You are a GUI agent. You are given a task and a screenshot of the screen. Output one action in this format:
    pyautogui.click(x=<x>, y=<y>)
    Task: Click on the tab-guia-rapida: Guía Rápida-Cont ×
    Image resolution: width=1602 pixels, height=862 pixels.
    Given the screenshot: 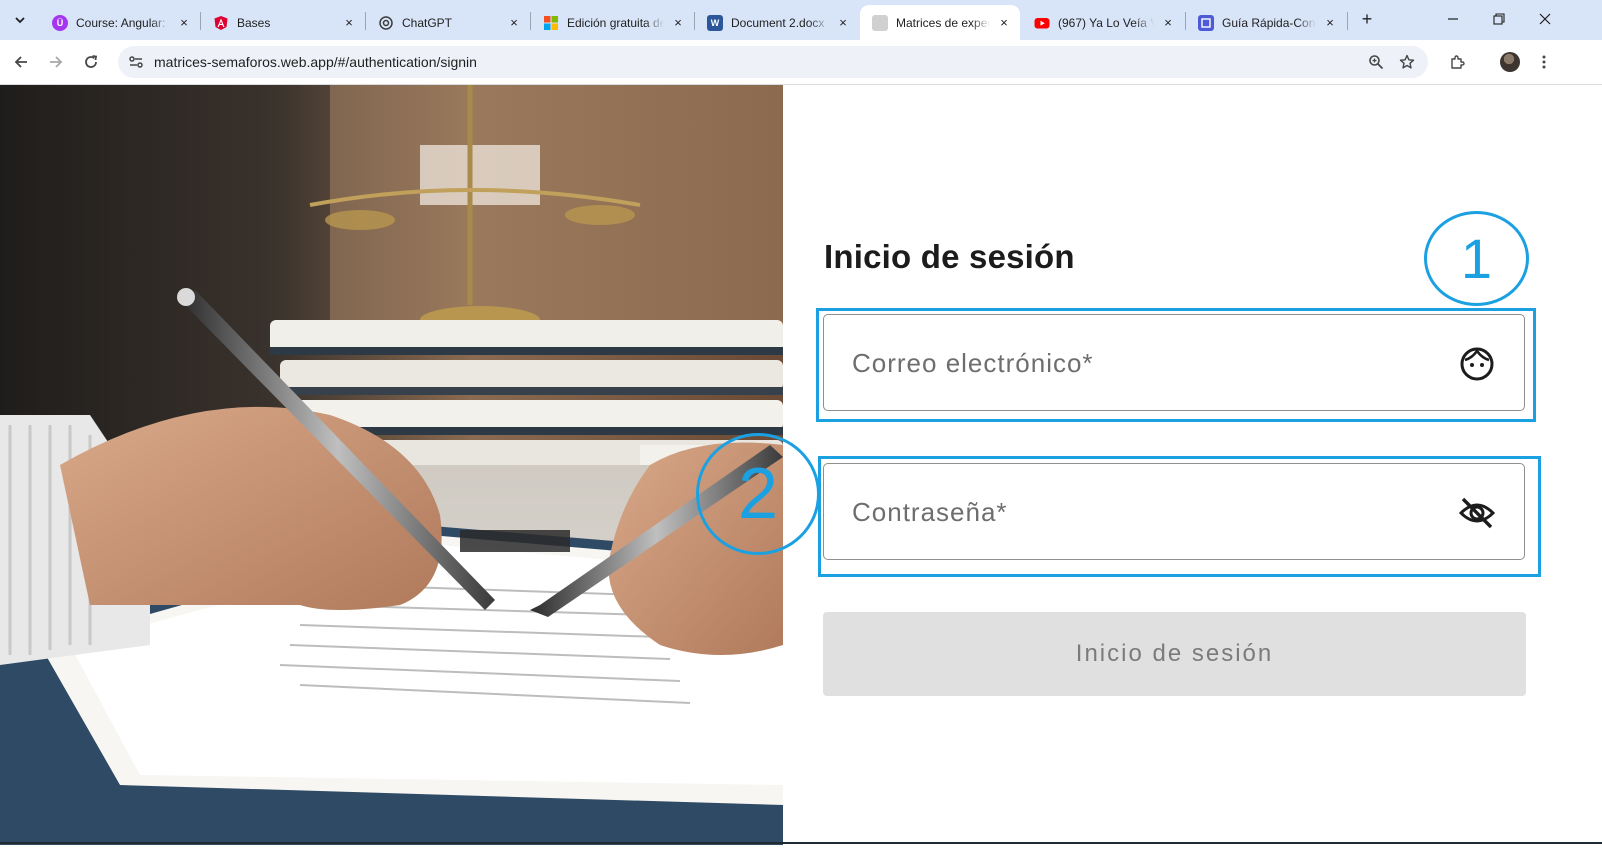 What is the action you would take?
    pyautogui.click(x=1266, y=22)
    